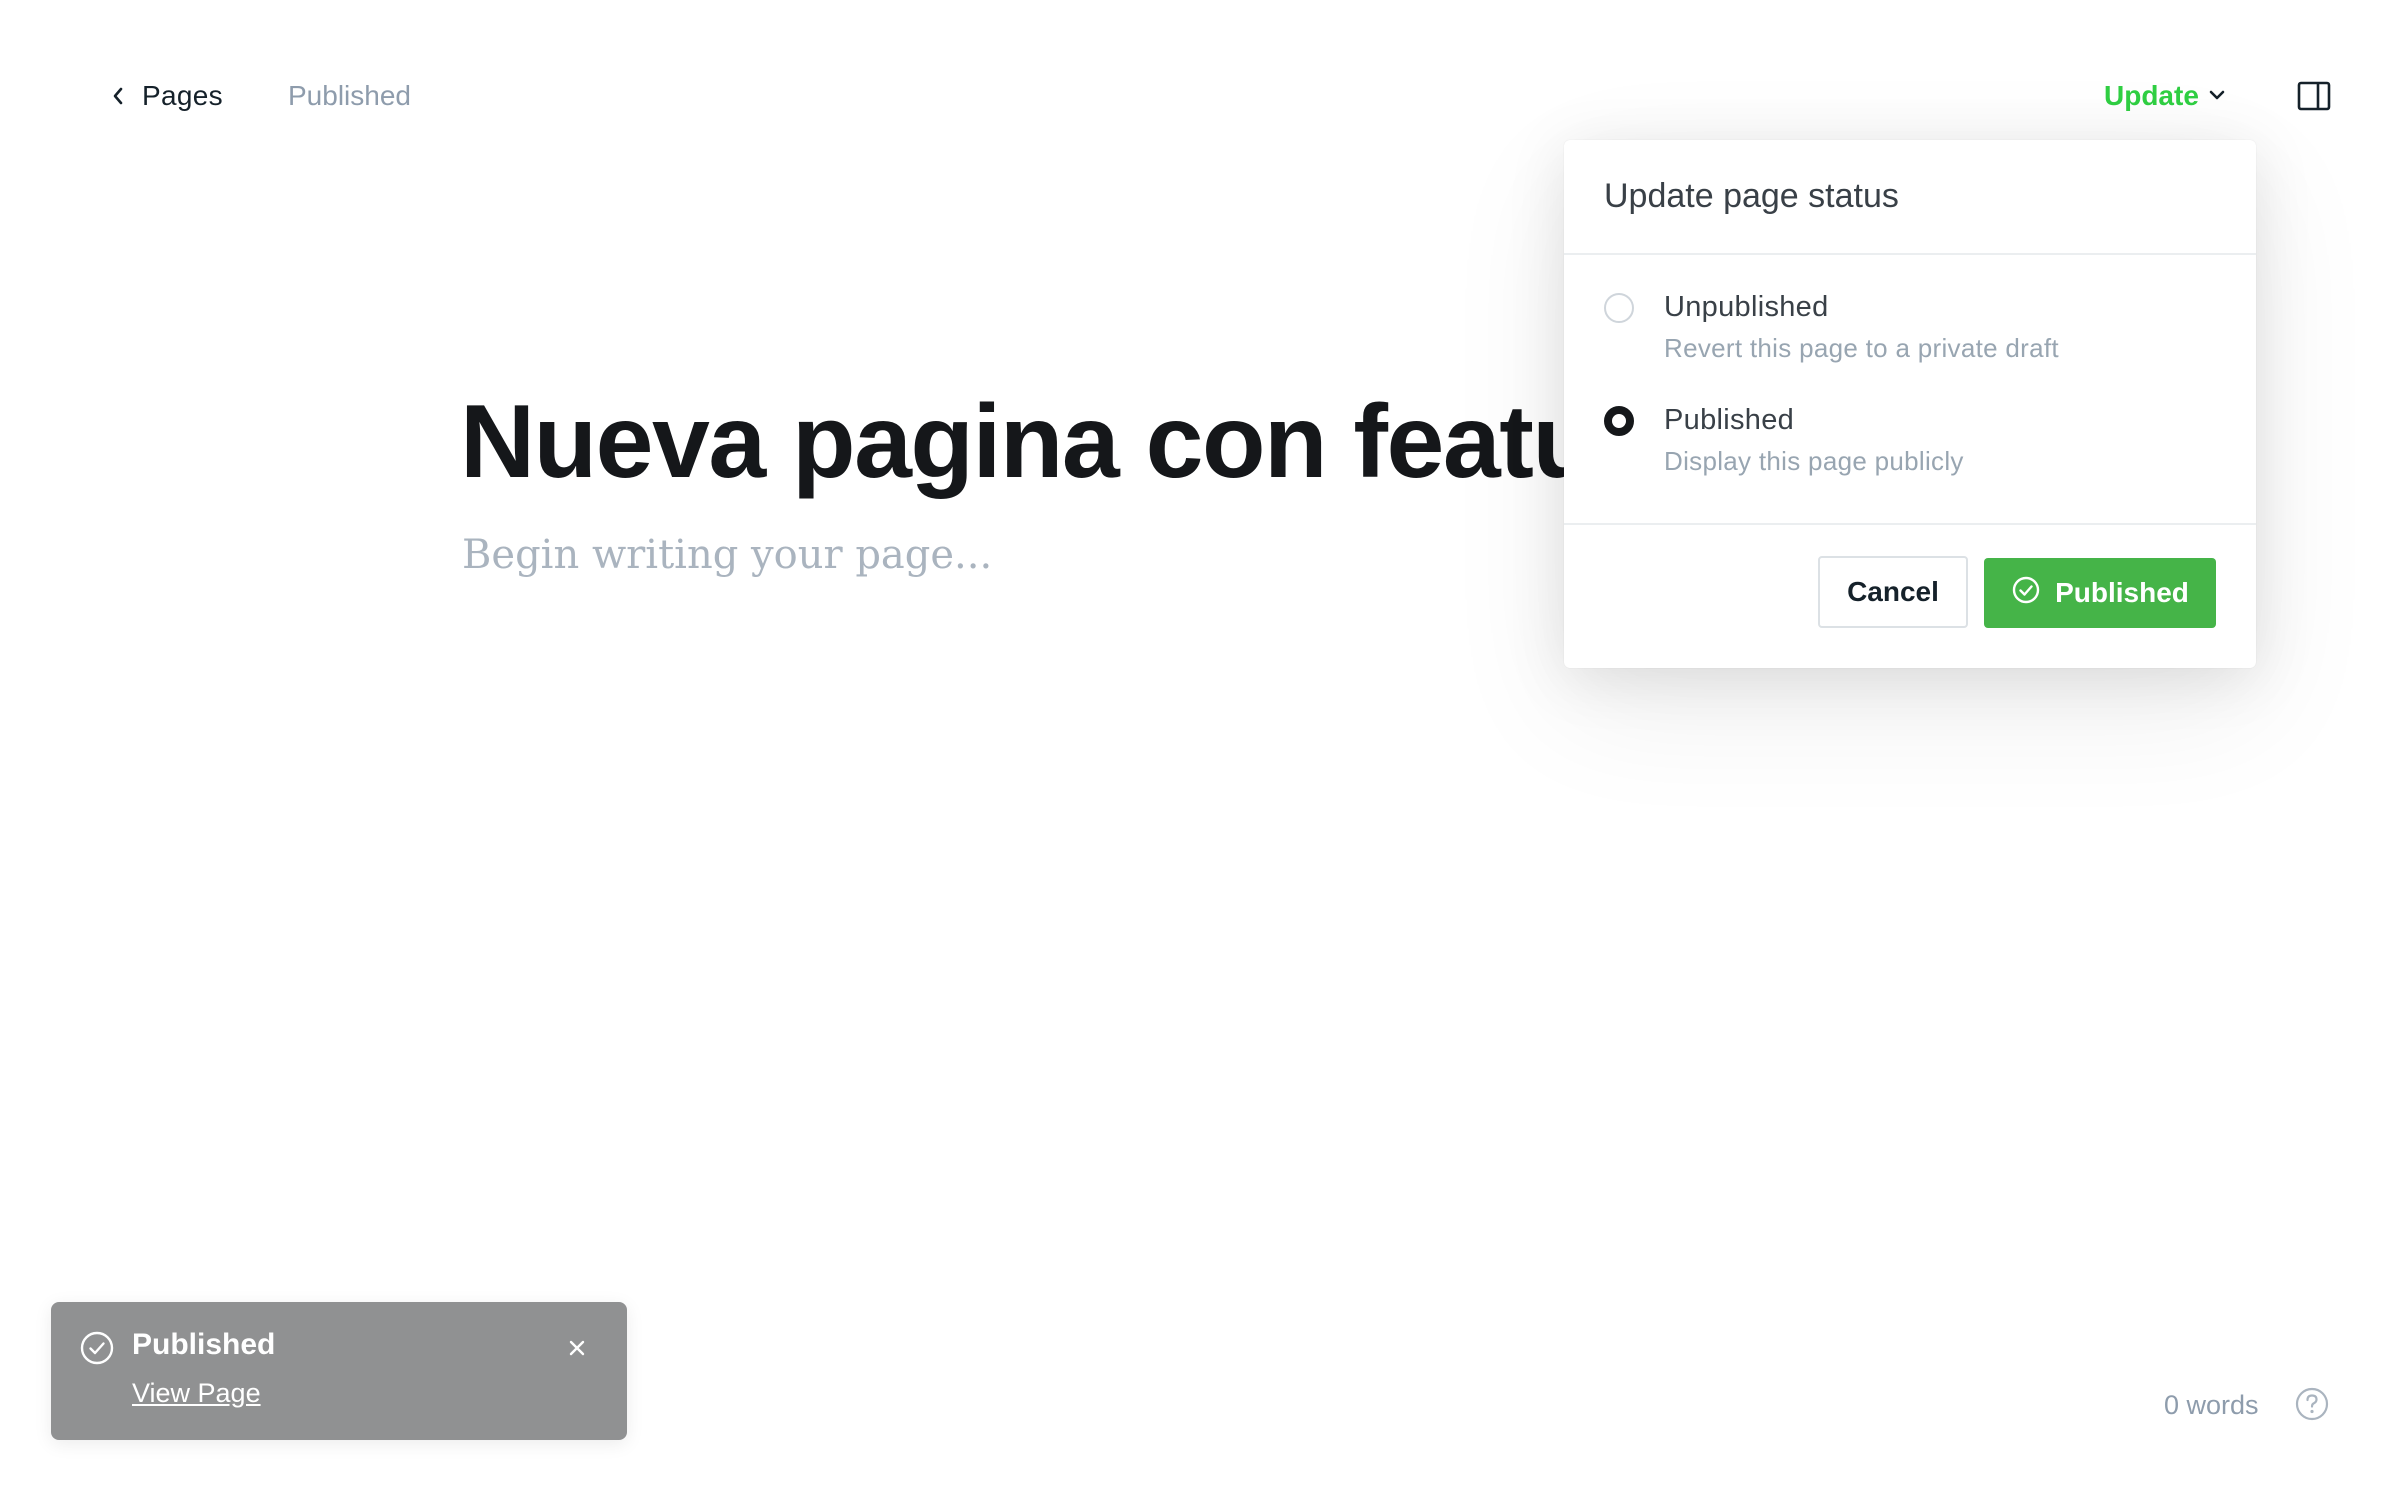  I want to click on cancel-label: Cancel, so click(1893, 591).